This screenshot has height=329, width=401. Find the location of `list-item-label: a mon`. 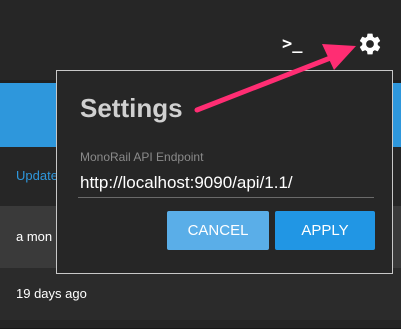

list-item-label: a mon is located at coordinates (34, 236).